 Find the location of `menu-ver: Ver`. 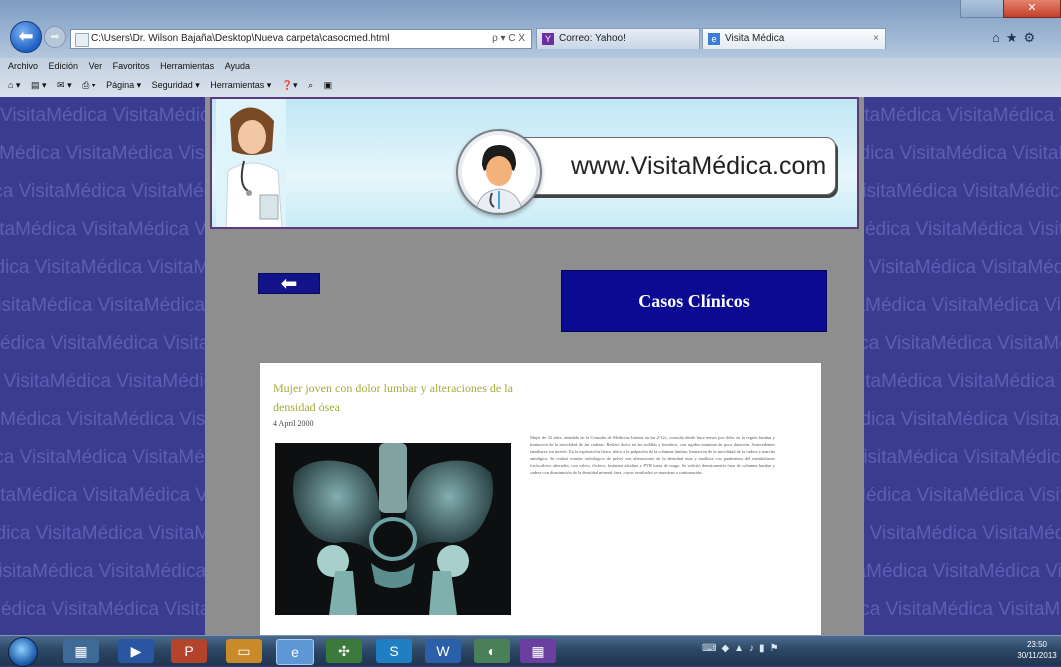

menu-ver: Ver is located at coordinates (96, 66).